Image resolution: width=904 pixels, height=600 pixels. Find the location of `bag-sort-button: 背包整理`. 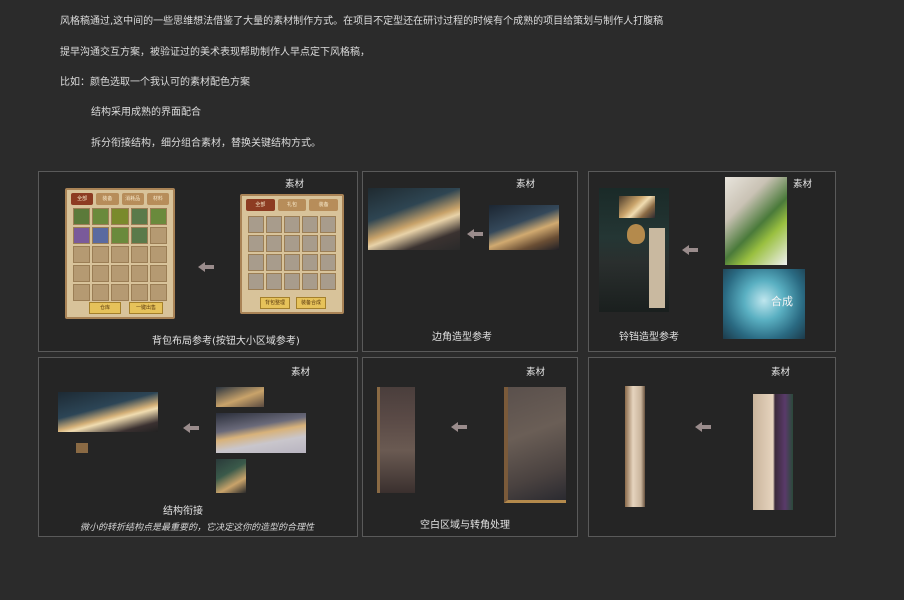

bag-sort-button: 背包整理 is located at coordinates (275, 303).